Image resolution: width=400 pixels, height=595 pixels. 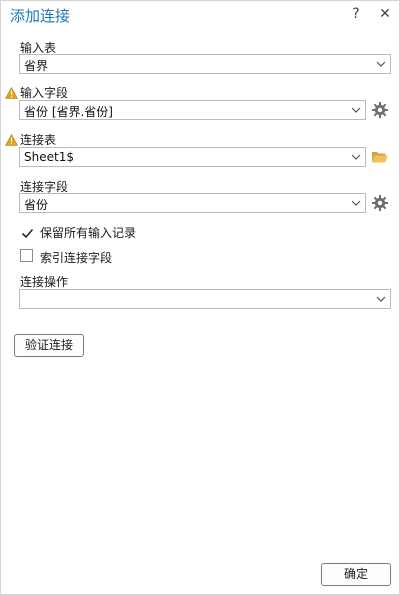 I want to click on input-table-dropdown: 省界, so click(x=205, y=64).